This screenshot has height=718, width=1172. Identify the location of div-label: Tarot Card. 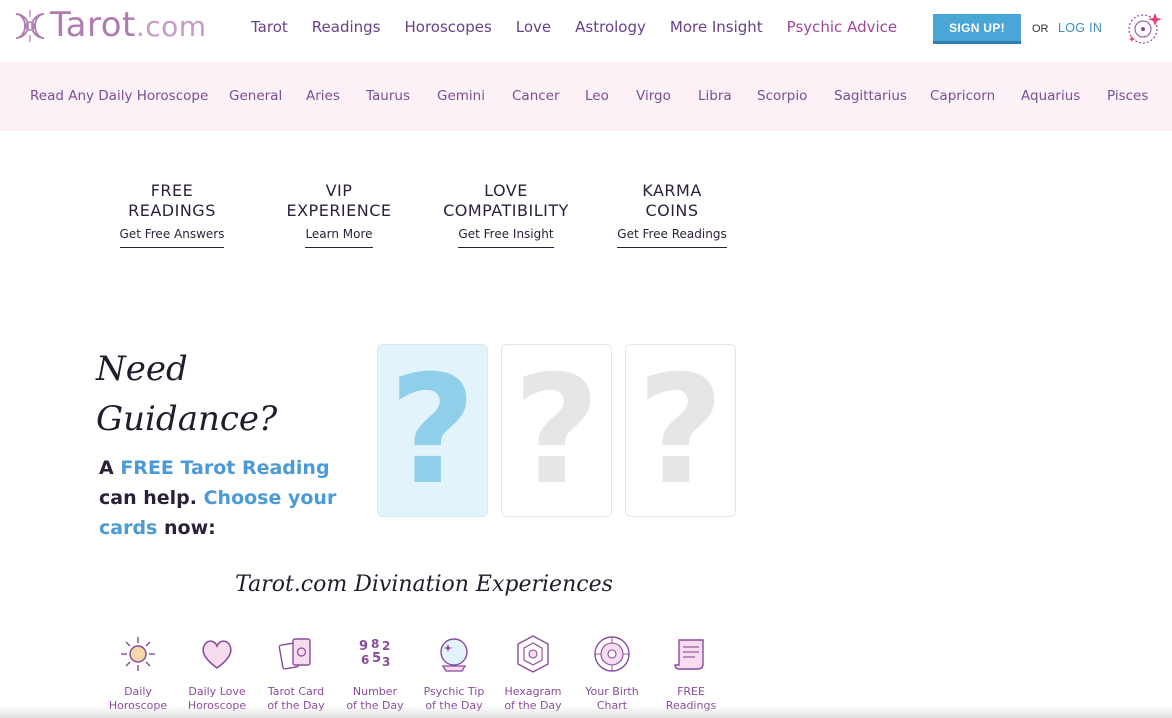
(296, 691).